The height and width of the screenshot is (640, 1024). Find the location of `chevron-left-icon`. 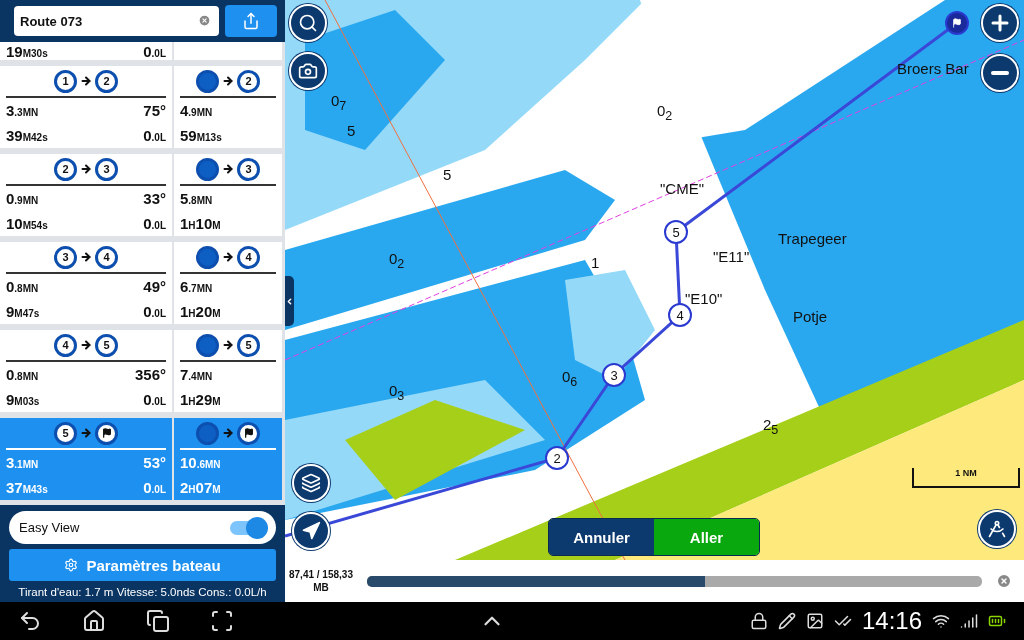

chevron-left-icon is located at coordinates (289, 301).